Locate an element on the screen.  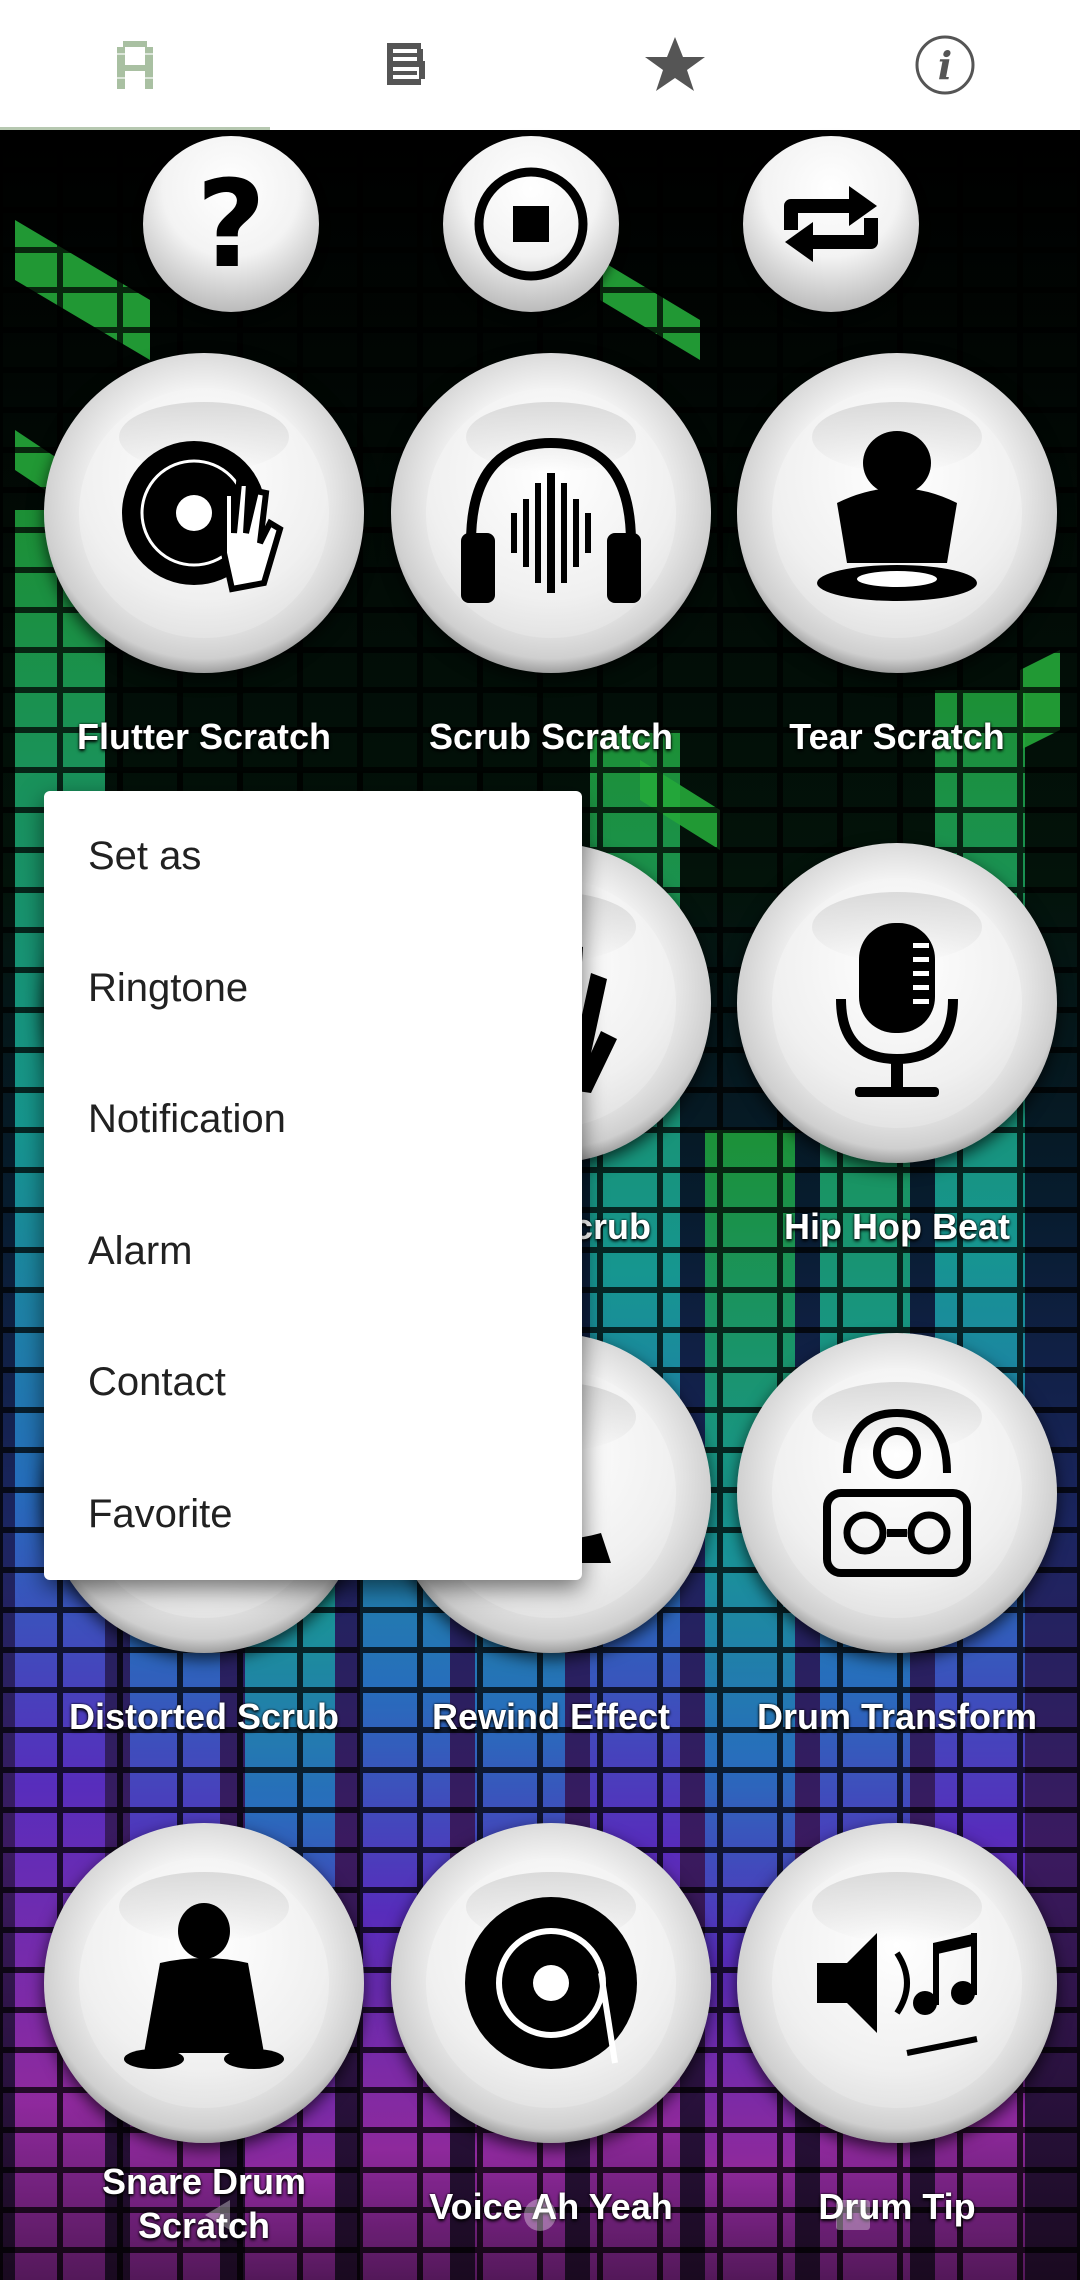
dj-turntable-hand-icon is located at coordinates (203, 517).